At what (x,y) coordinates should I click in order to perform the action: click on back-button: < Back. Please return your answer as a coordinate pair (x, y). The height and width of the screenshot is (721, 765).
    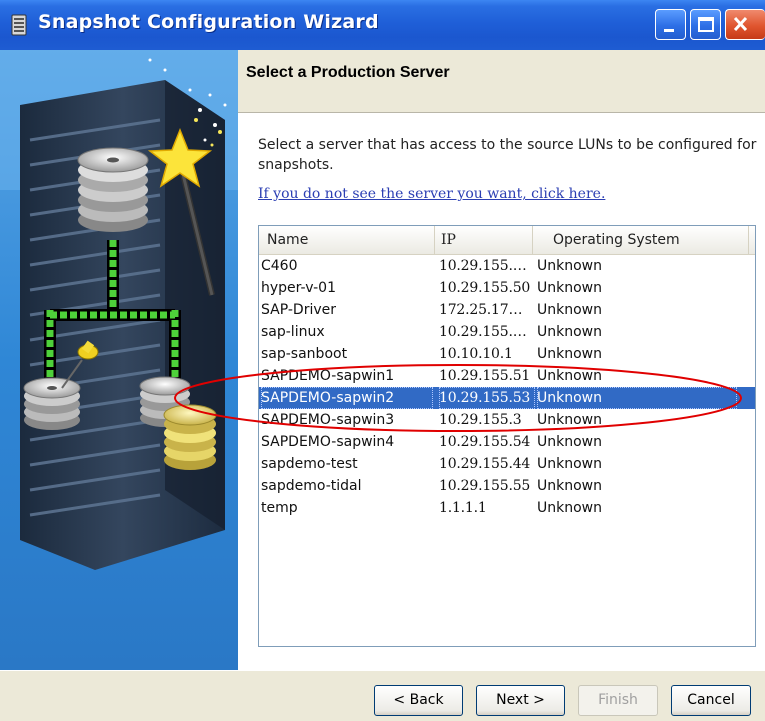
    Looking at the image, I should click on (418, 700).